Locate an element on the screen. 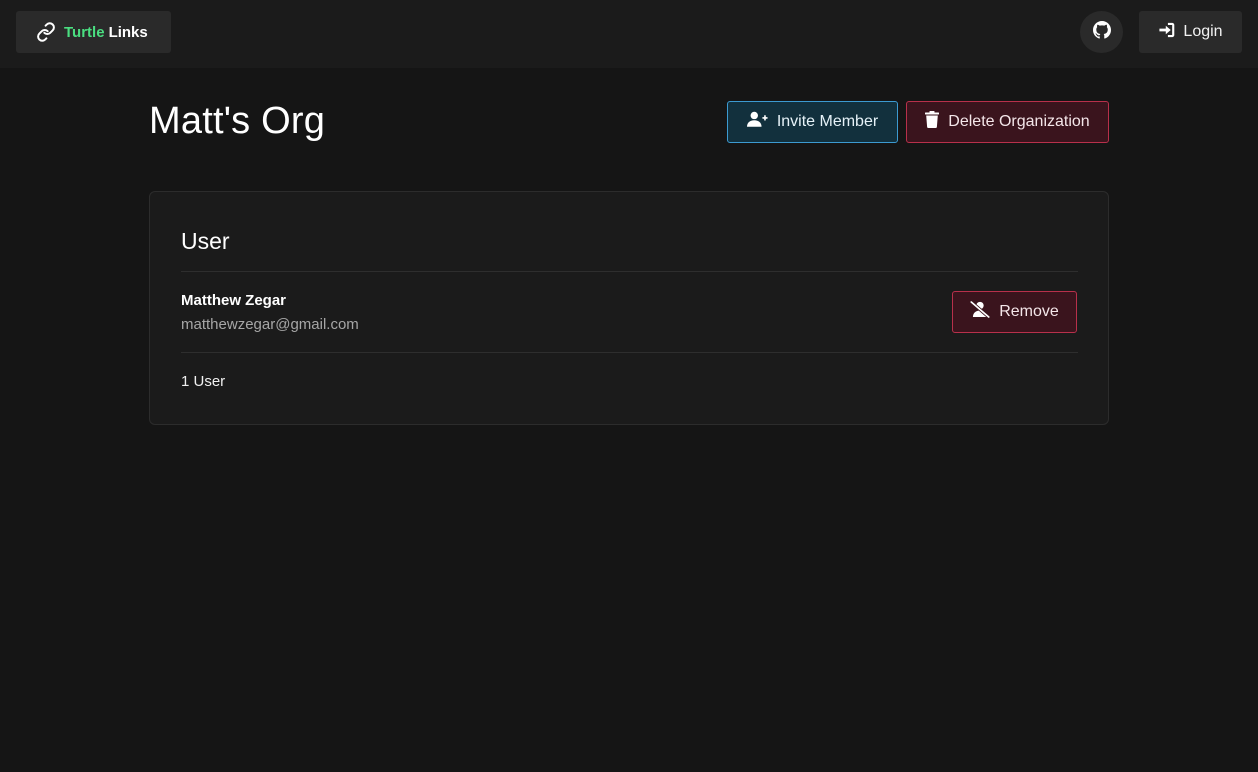  remove-member-label: Remove is located at coordinates (1029, 311).